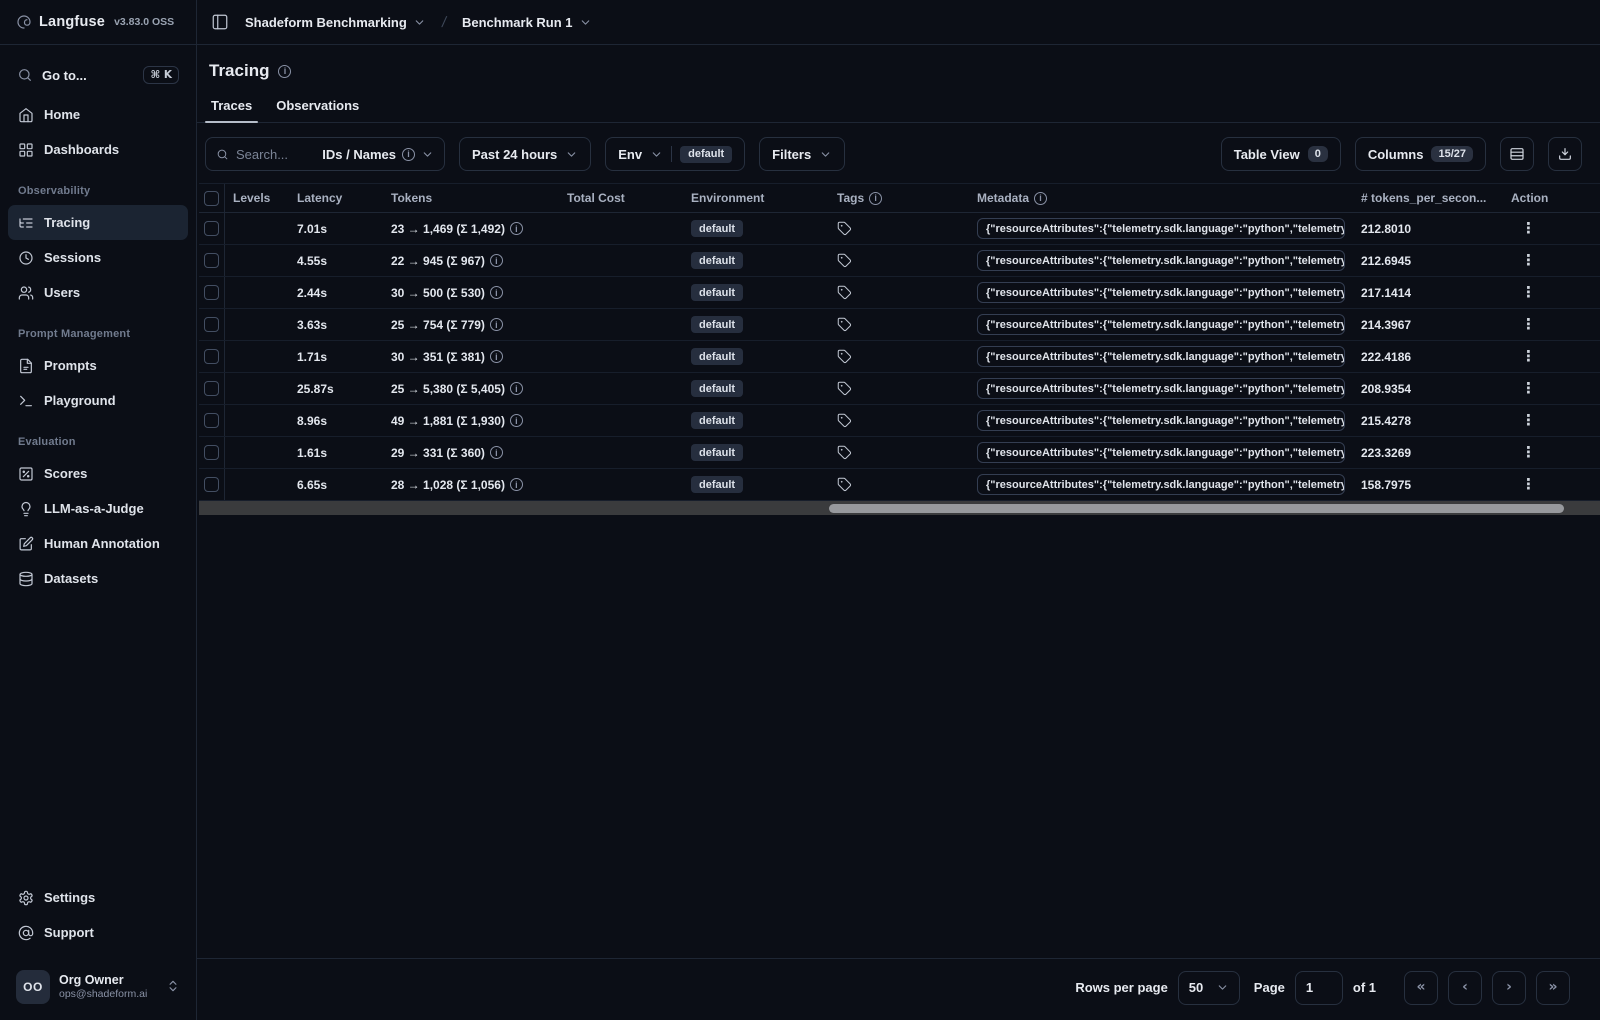  Describe the element at coordinates (98, 932) in the screenshot. I see `sidebar-item-support: Support` at that location.